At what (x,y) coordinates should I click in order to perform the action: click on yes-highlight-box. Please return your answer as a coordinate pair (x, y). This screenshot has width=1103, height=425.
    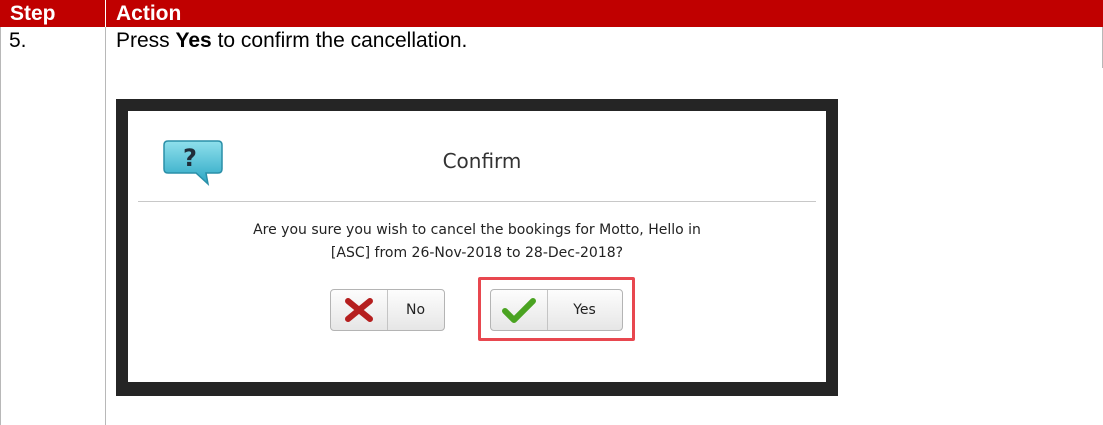
    Looking at the image, I should click on (556, 309).